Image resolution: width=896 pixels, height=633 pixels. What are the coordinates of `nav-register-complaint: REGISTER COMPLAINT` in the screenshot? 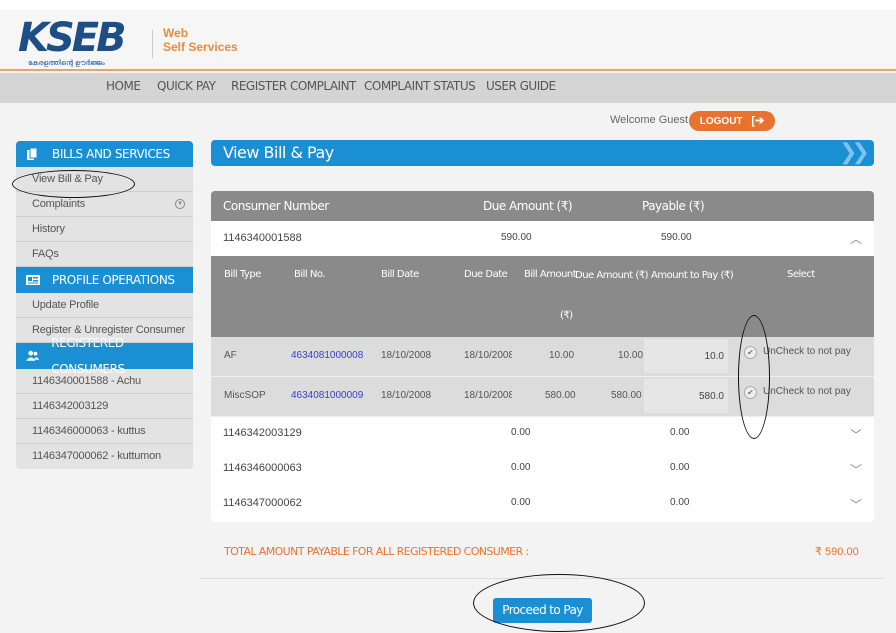 It's located at (293, 86).